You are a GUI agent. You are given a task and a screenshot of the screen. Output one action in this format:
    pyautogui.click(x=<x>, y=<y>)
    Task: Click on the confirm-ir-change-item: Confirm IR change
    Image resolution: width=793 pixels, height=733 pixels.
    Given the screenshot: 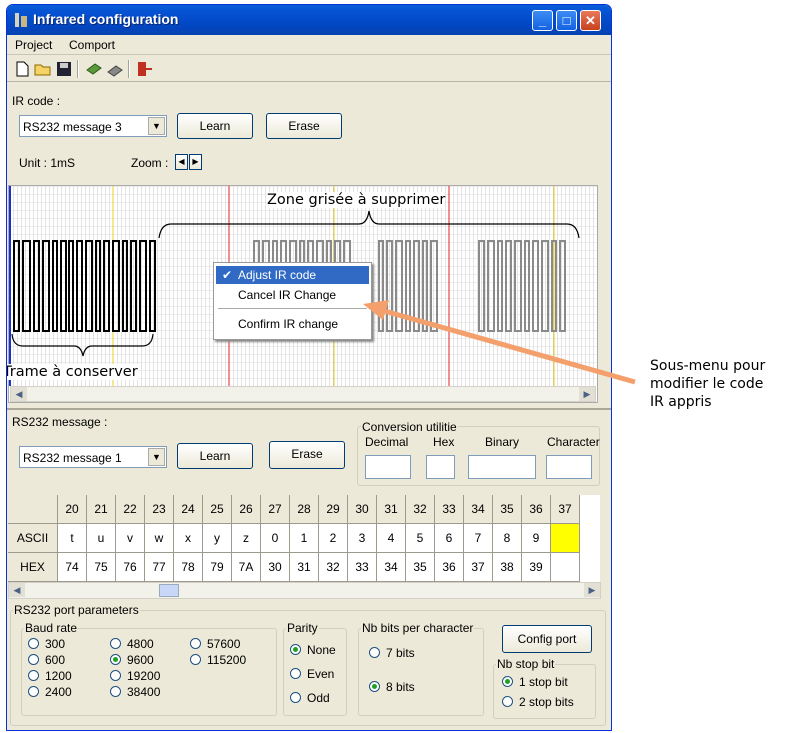 What is the action you would take?
    pyautogui.click(x=292, y=324)
    